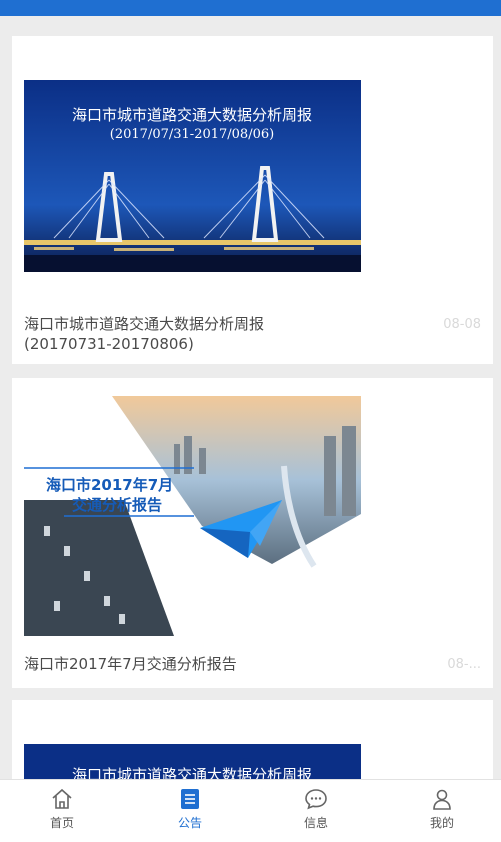  What do you see at coordinates (159, 664) in the screenshot?
I see `announcement-title: 海口市2017年7月交通分析报告` at bounding box center [159, 664].